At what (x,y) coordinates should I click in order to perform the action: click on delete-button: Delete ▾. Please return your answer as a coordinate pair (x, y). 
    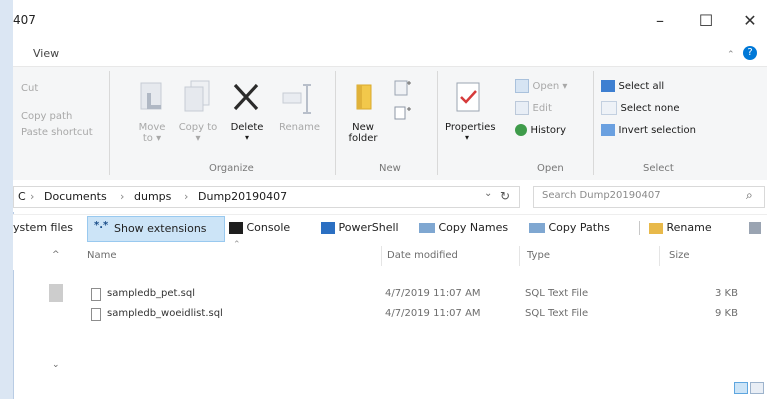
    Looking at the image, I should click on (247, 110).